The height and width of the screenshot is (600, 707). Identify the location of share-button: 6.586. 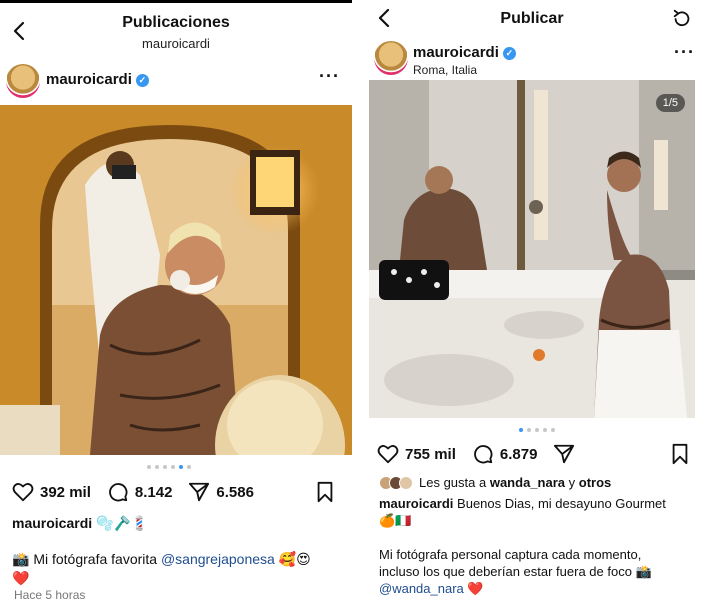
(221, 492).